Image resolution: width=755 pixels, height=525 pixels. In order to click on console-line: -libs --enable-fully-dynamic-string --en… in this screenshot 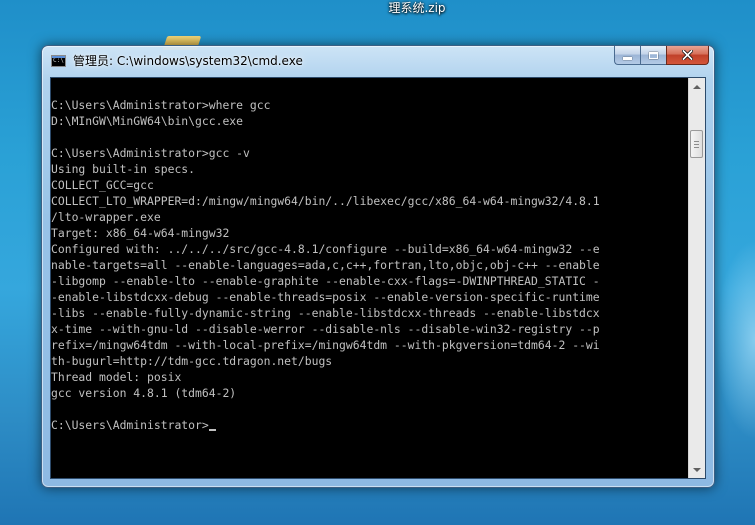, I will do `click(325, 313)`.